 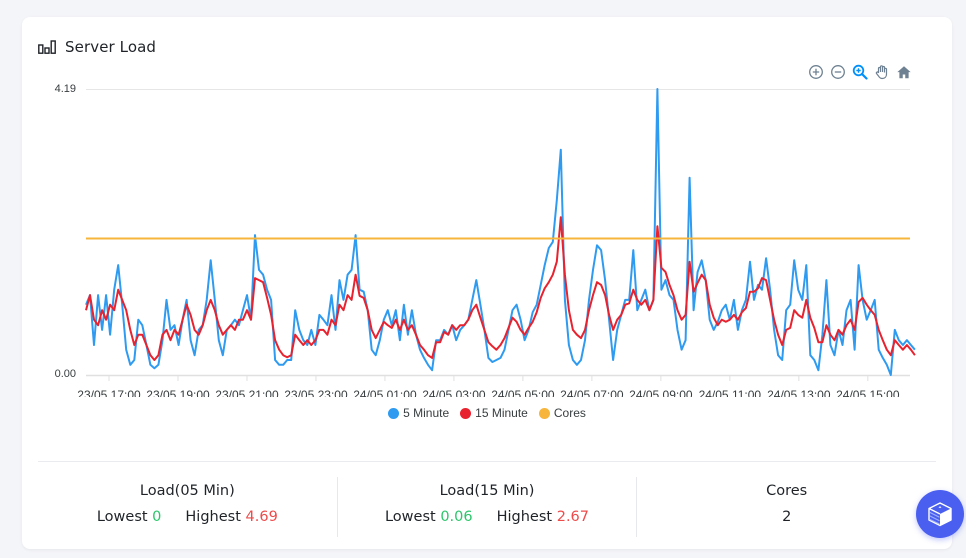 What do you see at coordinates (569, 413) in the screenshot?
I see `legend-label-cores: Cores` at bounding box center [569, 413].